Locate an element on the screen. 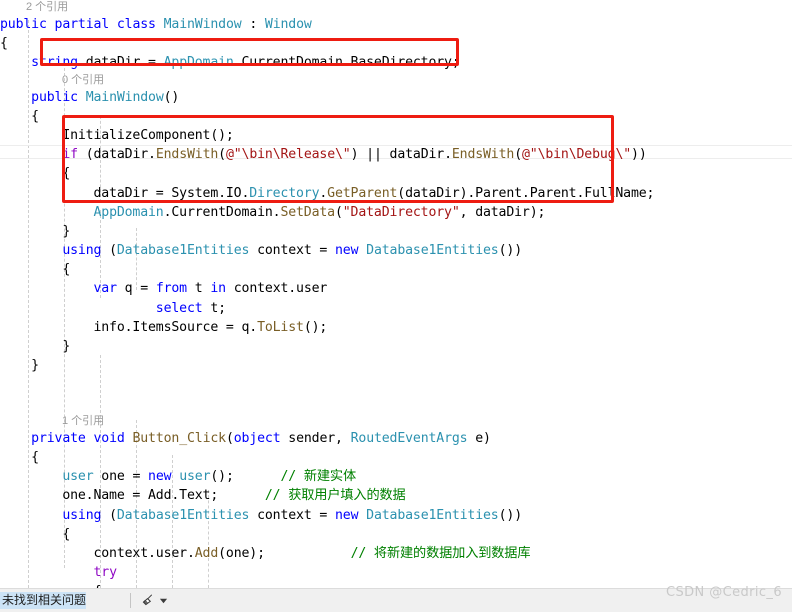 Image resolution: width=792 pixels, height=612 pixels. code-line: user one = new user(); // 新建实体 is located at coordinates (209, 477).